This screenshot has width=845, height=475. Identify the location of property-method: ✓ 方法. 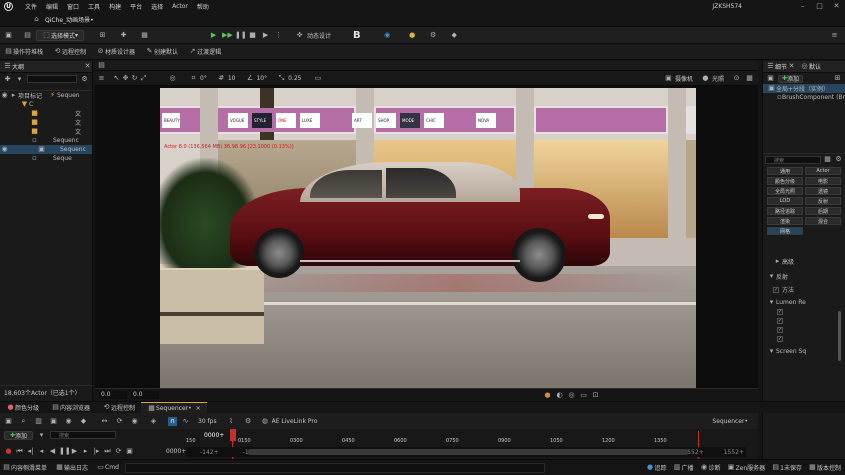
(804, 289).